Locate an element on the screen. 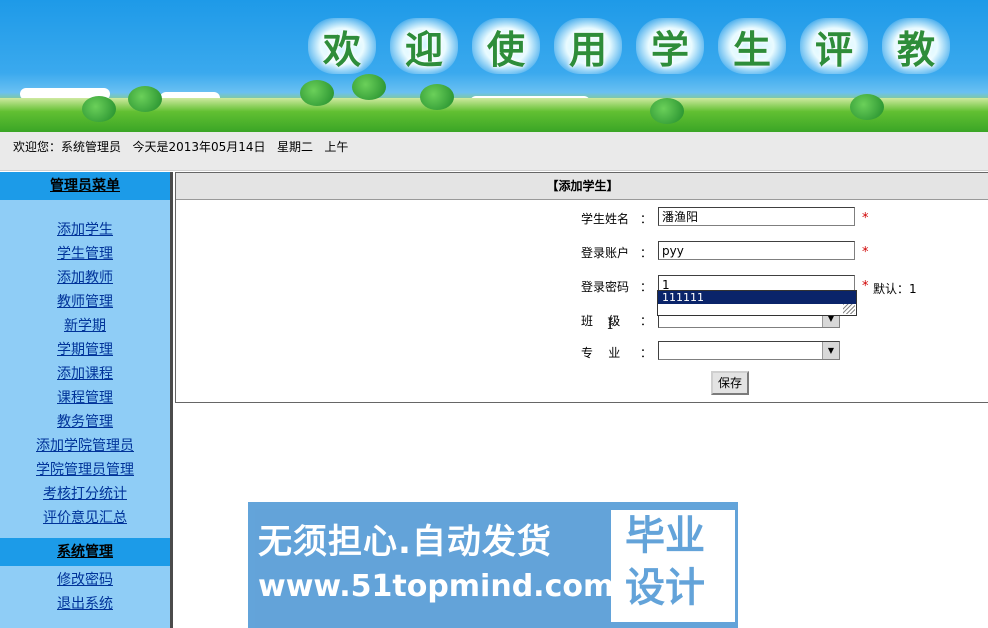 This screenshot has height=628, width=988. sidebar-item-student-management: 学生管理 is located at coordinates (85, 254).